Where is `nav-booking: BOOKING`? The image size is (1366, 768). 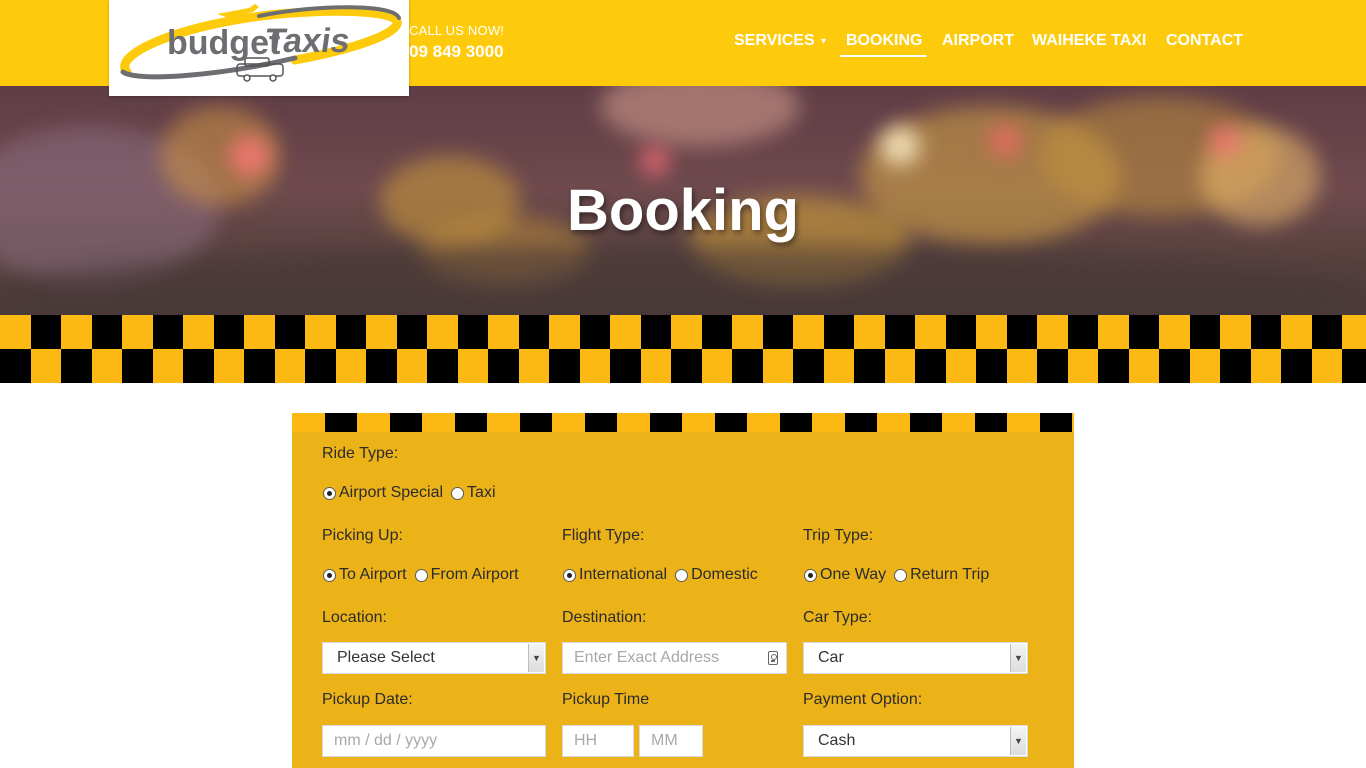
nav-booking: BOOKING is located at coordinates (884, 42).